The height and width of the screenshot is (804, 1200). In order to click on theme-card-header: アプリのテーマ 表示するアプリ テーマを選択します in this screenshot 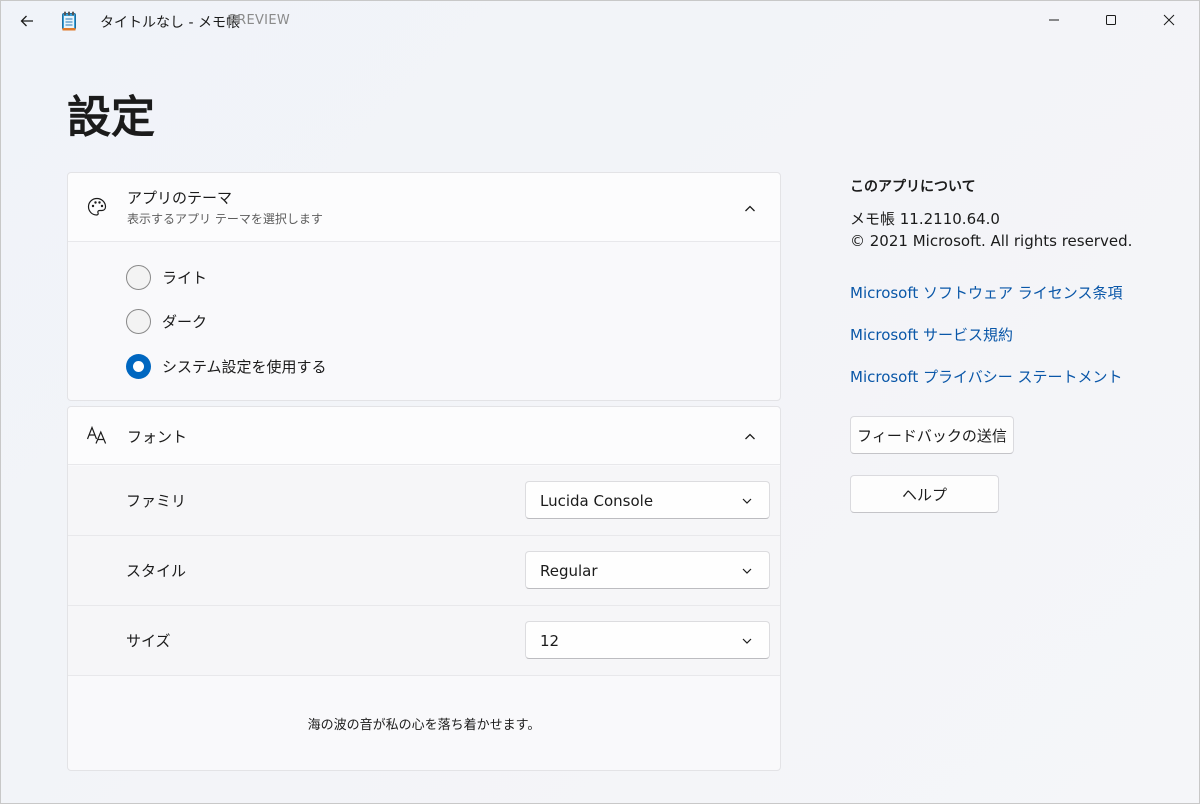, I will do `click(424, 207)`.